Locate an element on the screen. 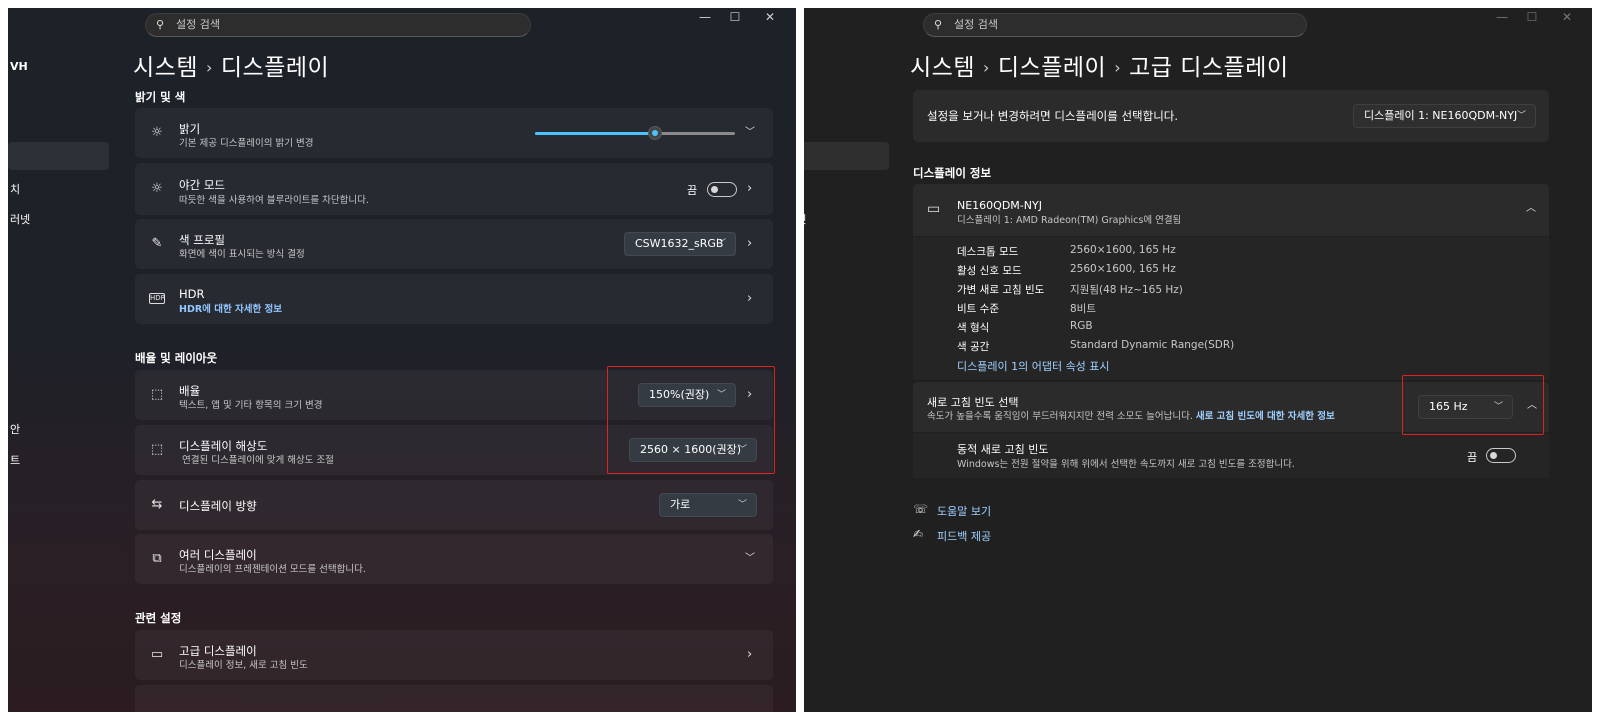 Image resolution: width=1600 pixels, height=720 pixels. refresh-rate-info-link: 새로 고침 빈도에 대한 자세한 정보 is located at coordinates (1265, 416).